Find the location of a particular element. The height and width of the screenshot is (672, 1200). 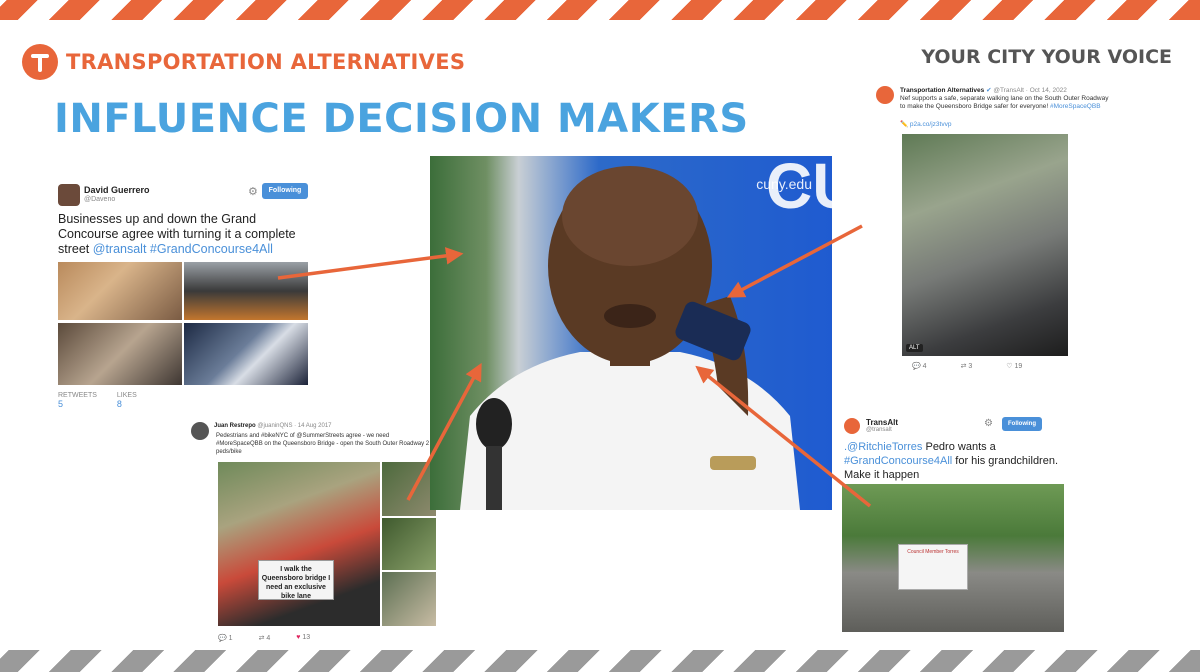

reply-button: 💬 1 is located at coordinates (225, 638).